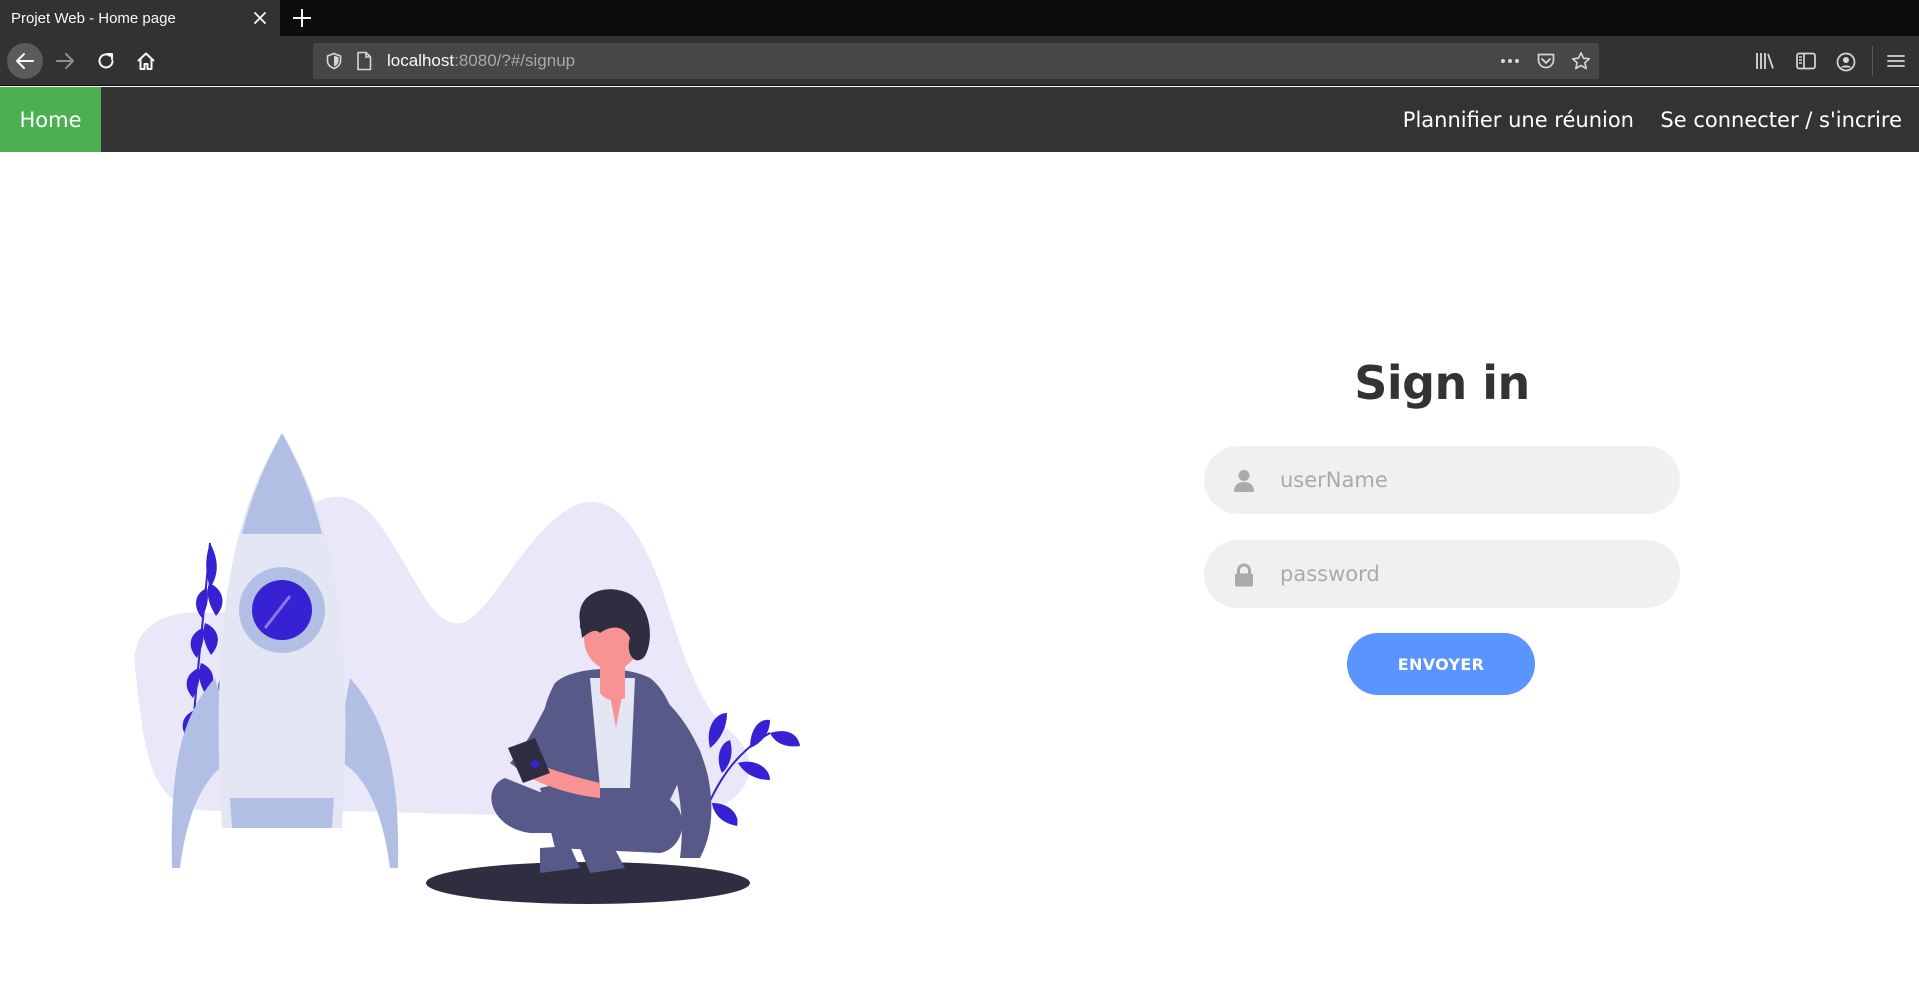 The width and height of the screenshot is (1919, 993). What do you see at coordinates (1581, 63) in the screenshot?
I see `bookmark-star-icon` at bounding box center [1581, 63].